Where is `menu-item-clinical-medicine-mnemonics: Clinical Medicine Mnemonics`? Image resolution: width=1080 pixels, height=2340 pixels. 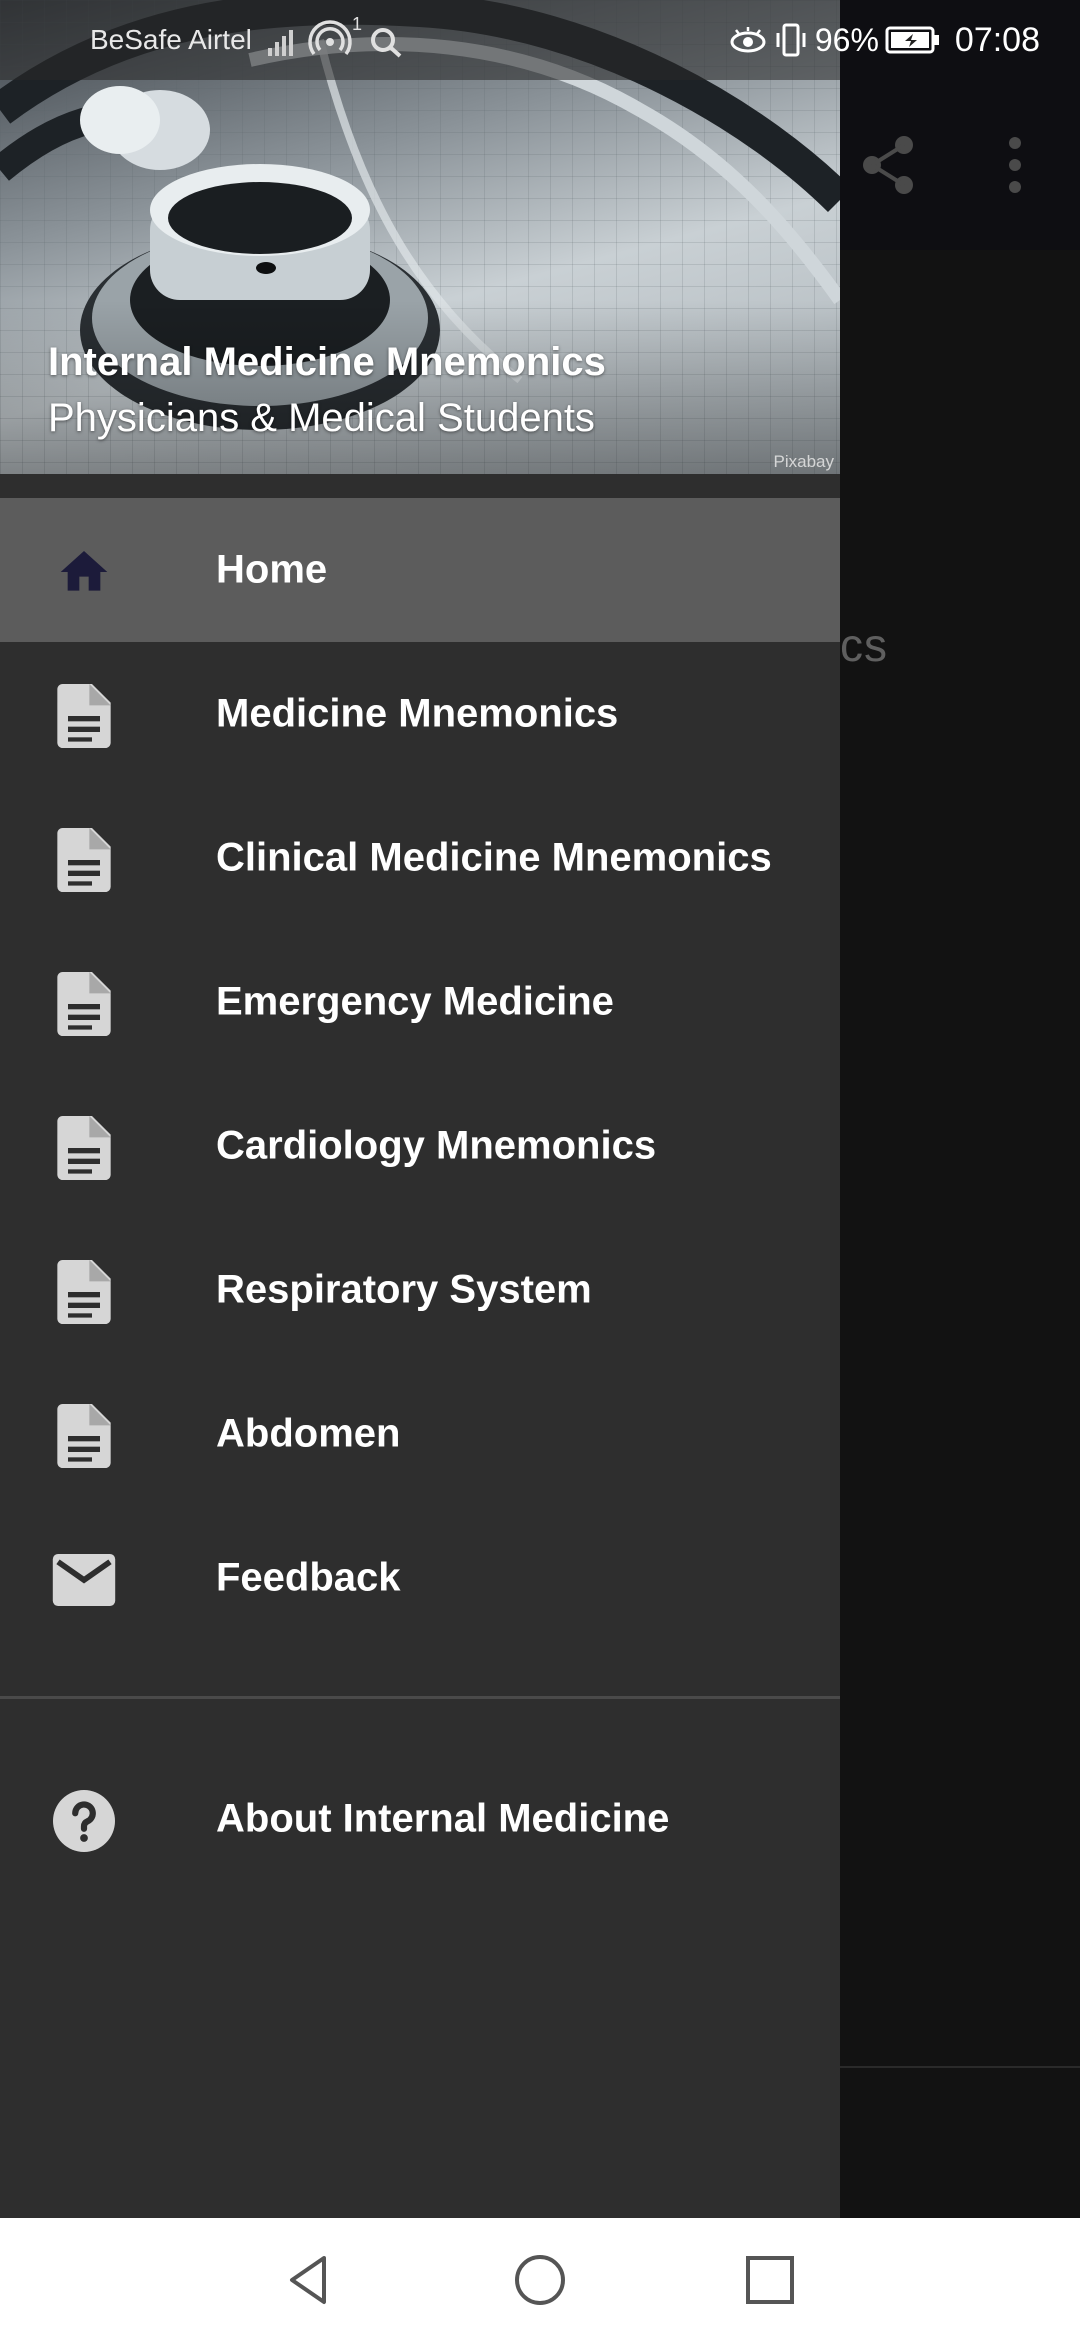
menu-item-clinical-medicine-mnemonics: Clinical Medicine Mnemonics is located at coordinates (420, 858).